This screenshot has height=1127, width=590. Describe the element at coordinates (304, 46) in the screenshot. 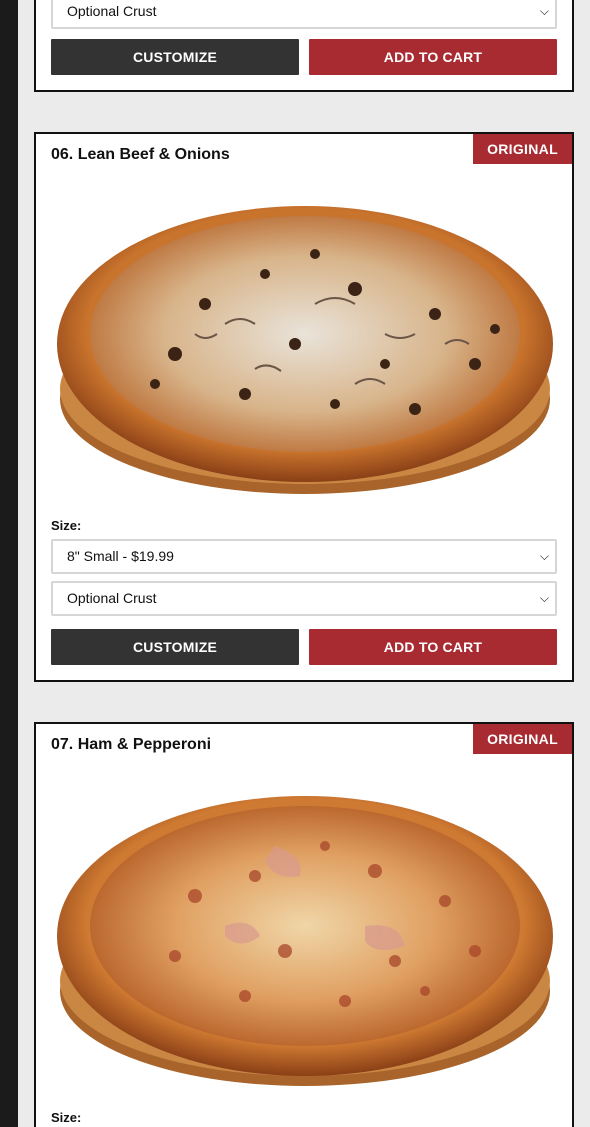

I see `product-card: Optional Crust ⌵ CUSTOMIZE ADD TO CART` at that location.